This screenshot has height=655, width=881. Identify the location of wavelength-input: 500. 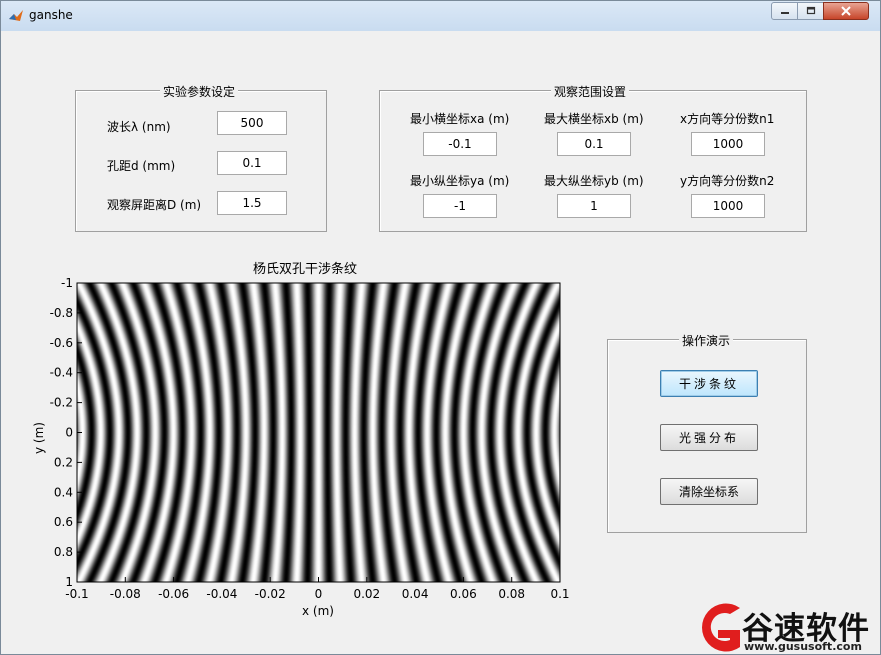
(252, 123).